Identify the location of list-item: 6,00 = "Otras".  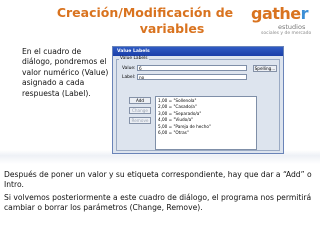
(207, 133).